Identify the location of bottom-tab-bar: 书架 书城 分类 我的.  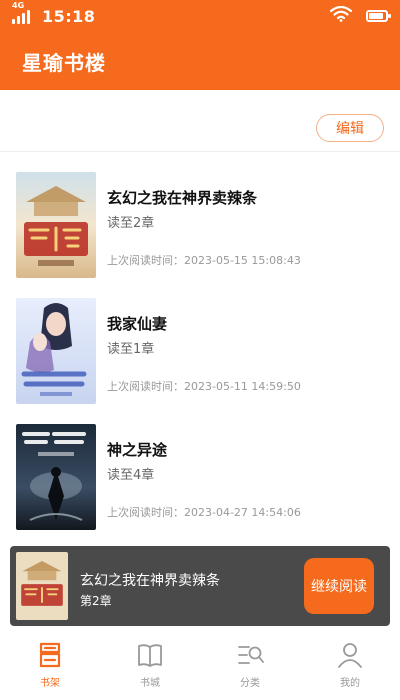
(200, 666).